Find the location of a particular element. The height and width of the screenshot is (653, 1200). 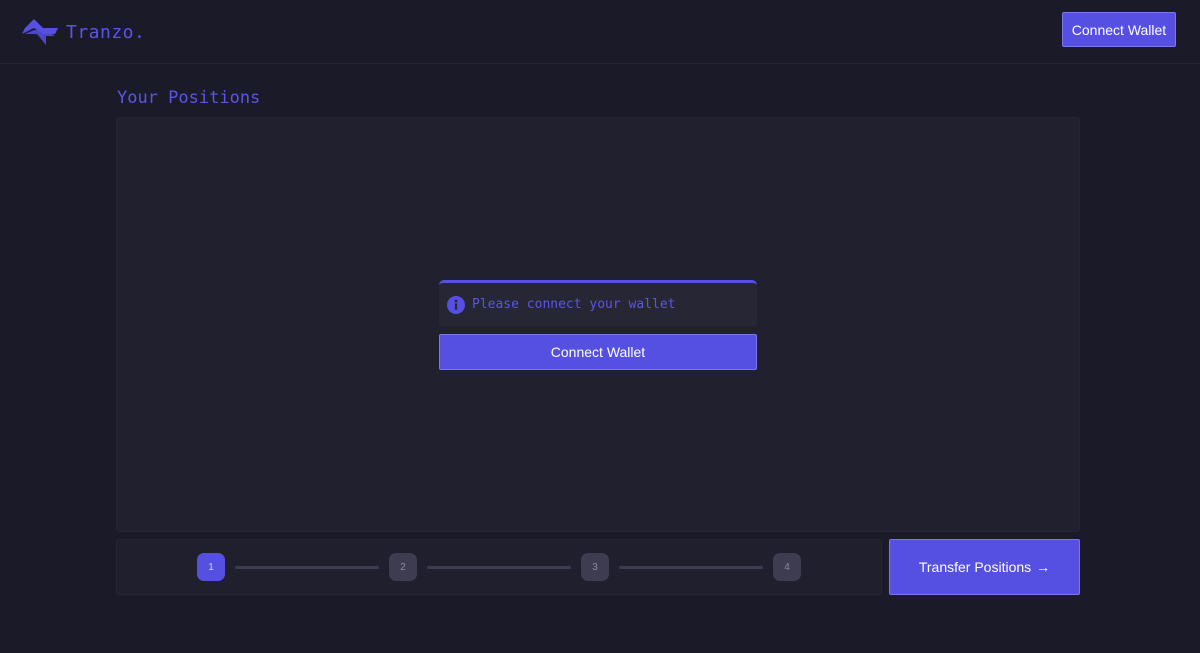

lightning-bolt-icon is located at coordinates (40, 32).